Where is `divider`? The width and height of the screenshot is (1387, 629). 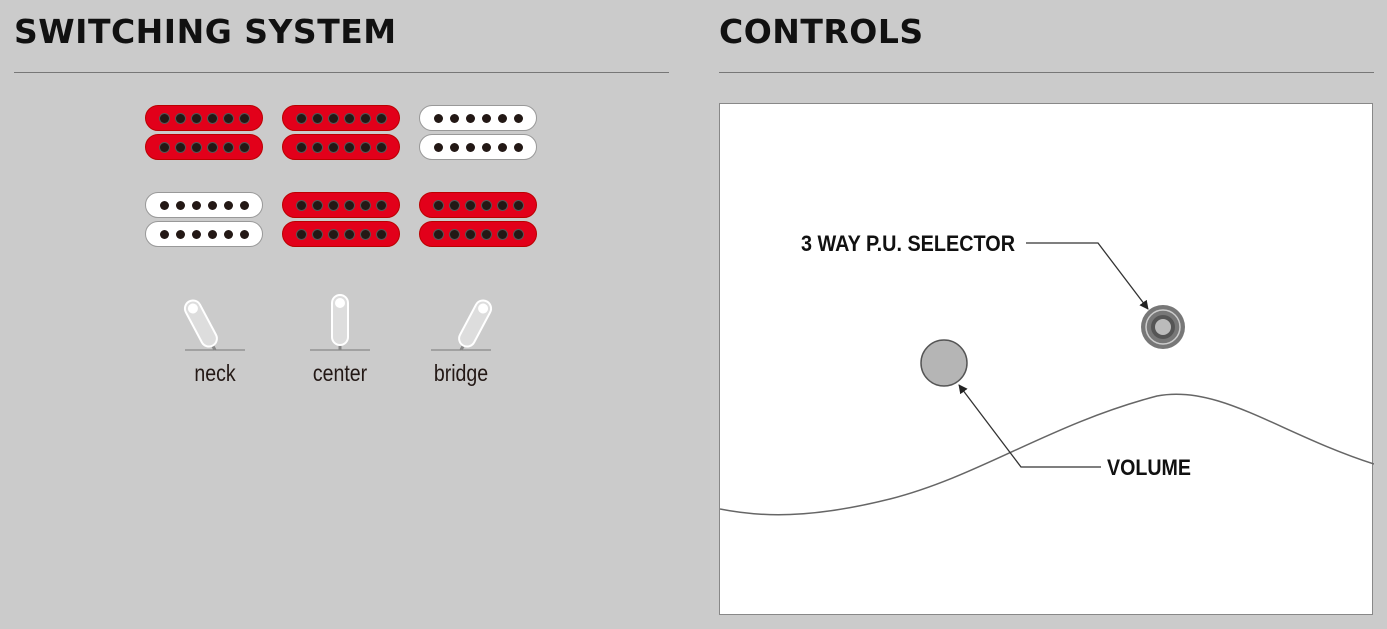 divider is located at coordinates (341, 72).